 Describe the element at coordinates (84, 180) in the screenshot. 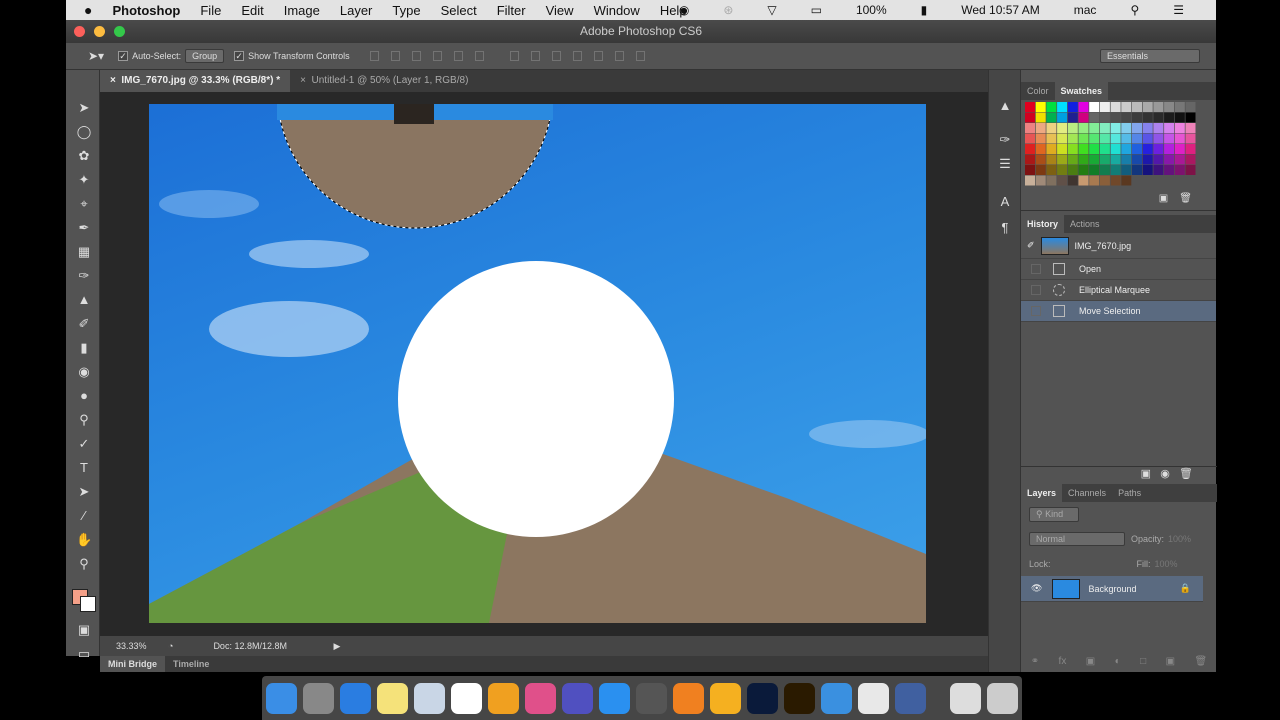

I see `magic-wand-tool-icon: ✦` at that location.